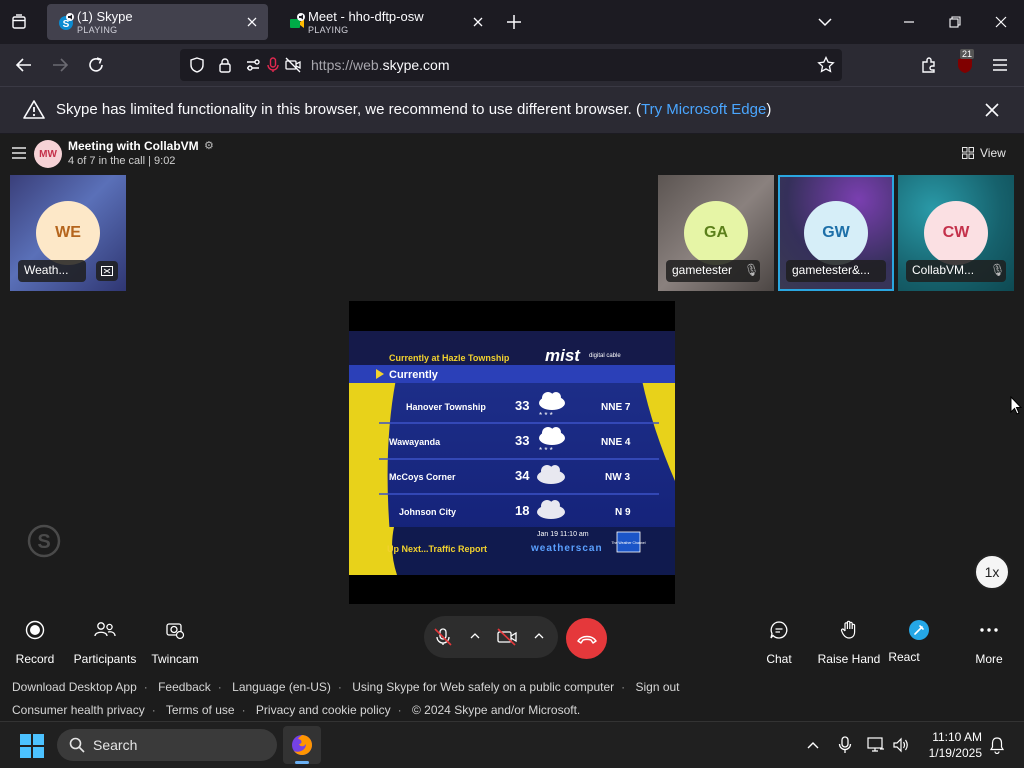 The height and width of the screenshot is (768, 1024). What do you see at coordinates (992, 110) in the screenshot?
I see `dismiss-warning-button` at bounding box center [992, 110].